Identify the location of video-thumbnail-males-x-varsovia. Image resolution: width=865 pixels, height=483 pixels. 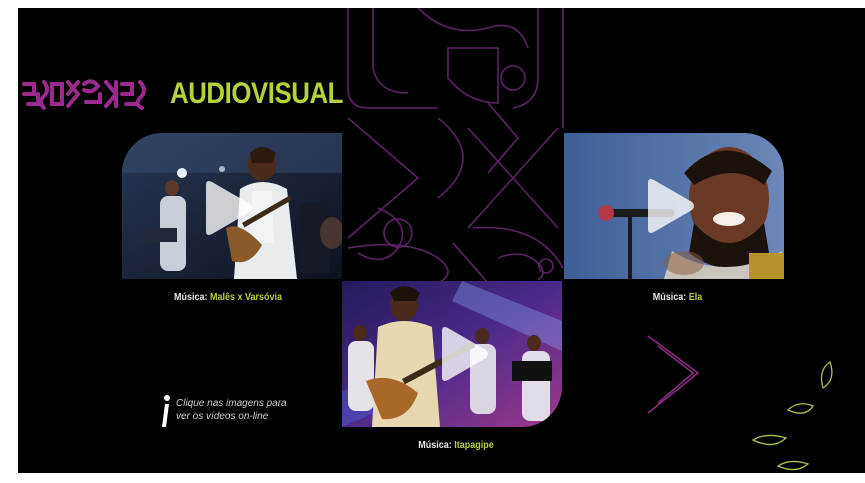
(232, 206).